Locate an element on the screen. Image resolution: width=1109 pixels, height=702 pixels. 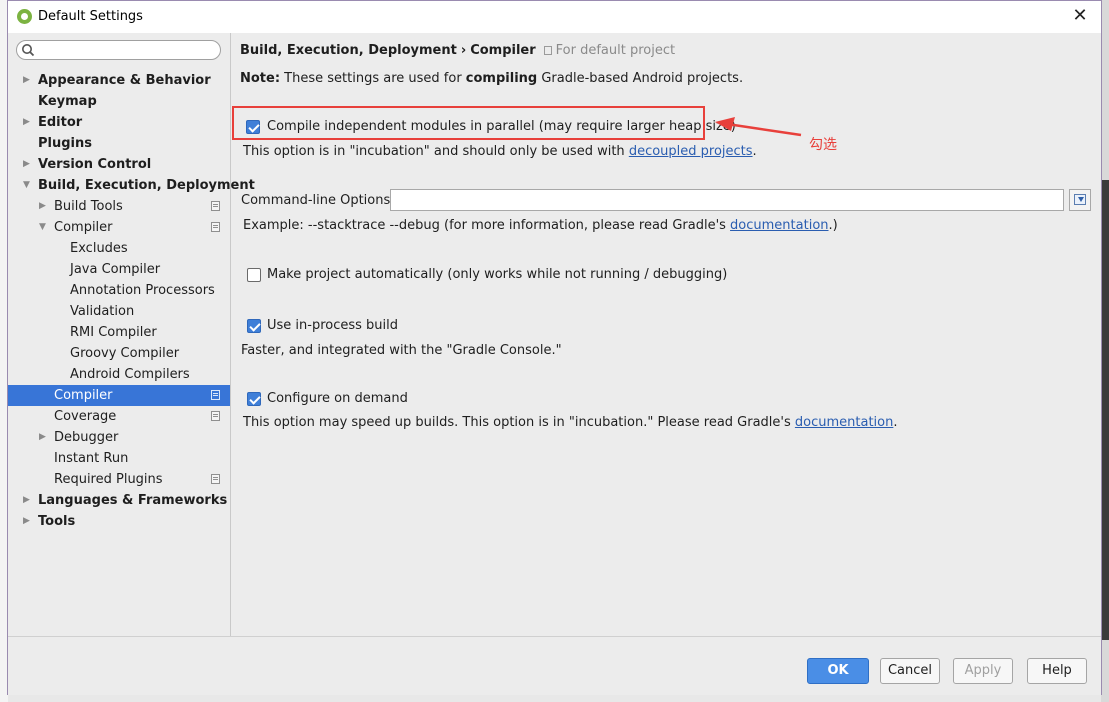
note-label: Note: is located at coordinates (260, 78).